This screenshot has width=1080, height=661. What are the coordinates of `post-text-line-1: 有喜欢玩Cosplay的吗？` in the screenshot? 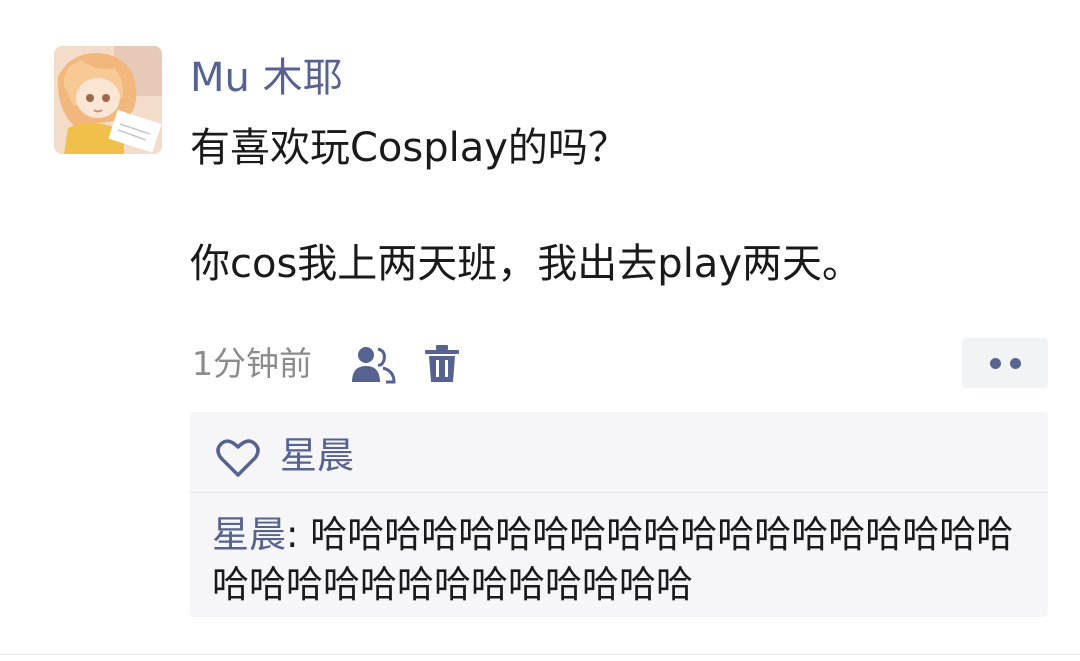 It's located at (409, 148).